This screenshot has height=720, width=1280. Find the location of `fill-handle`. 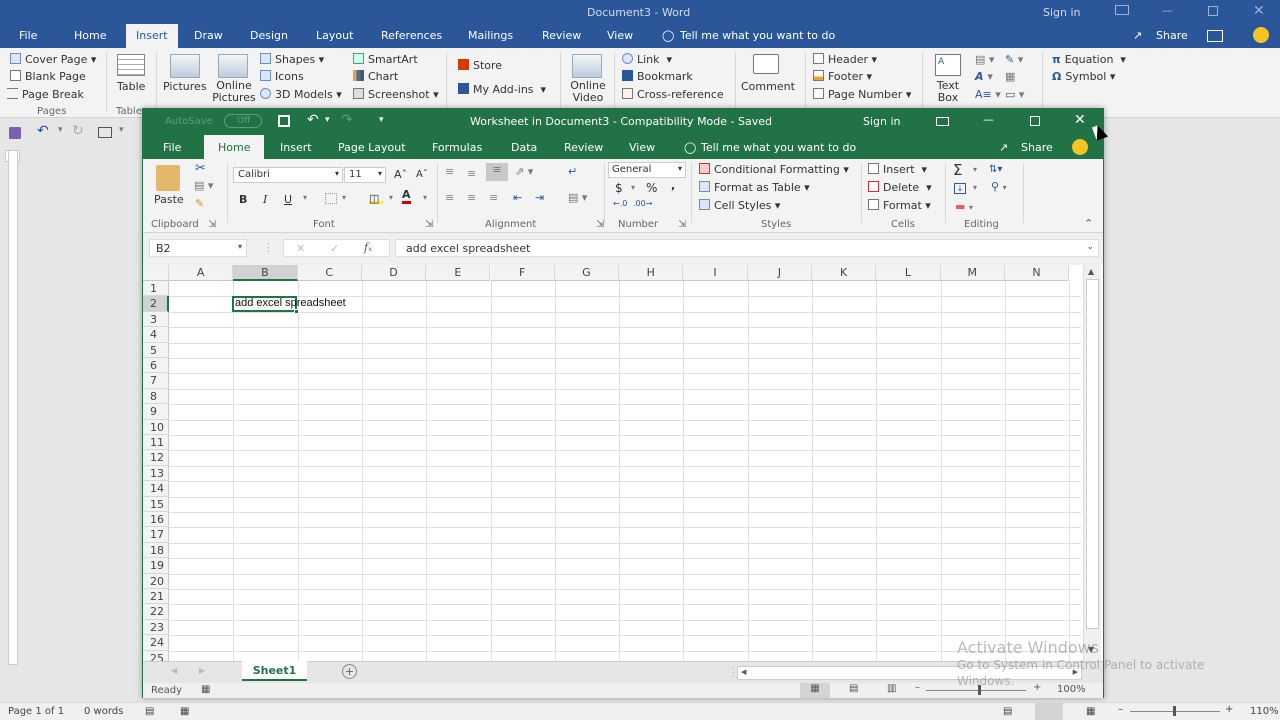

fill-handle is located at coordinates (296, 311).